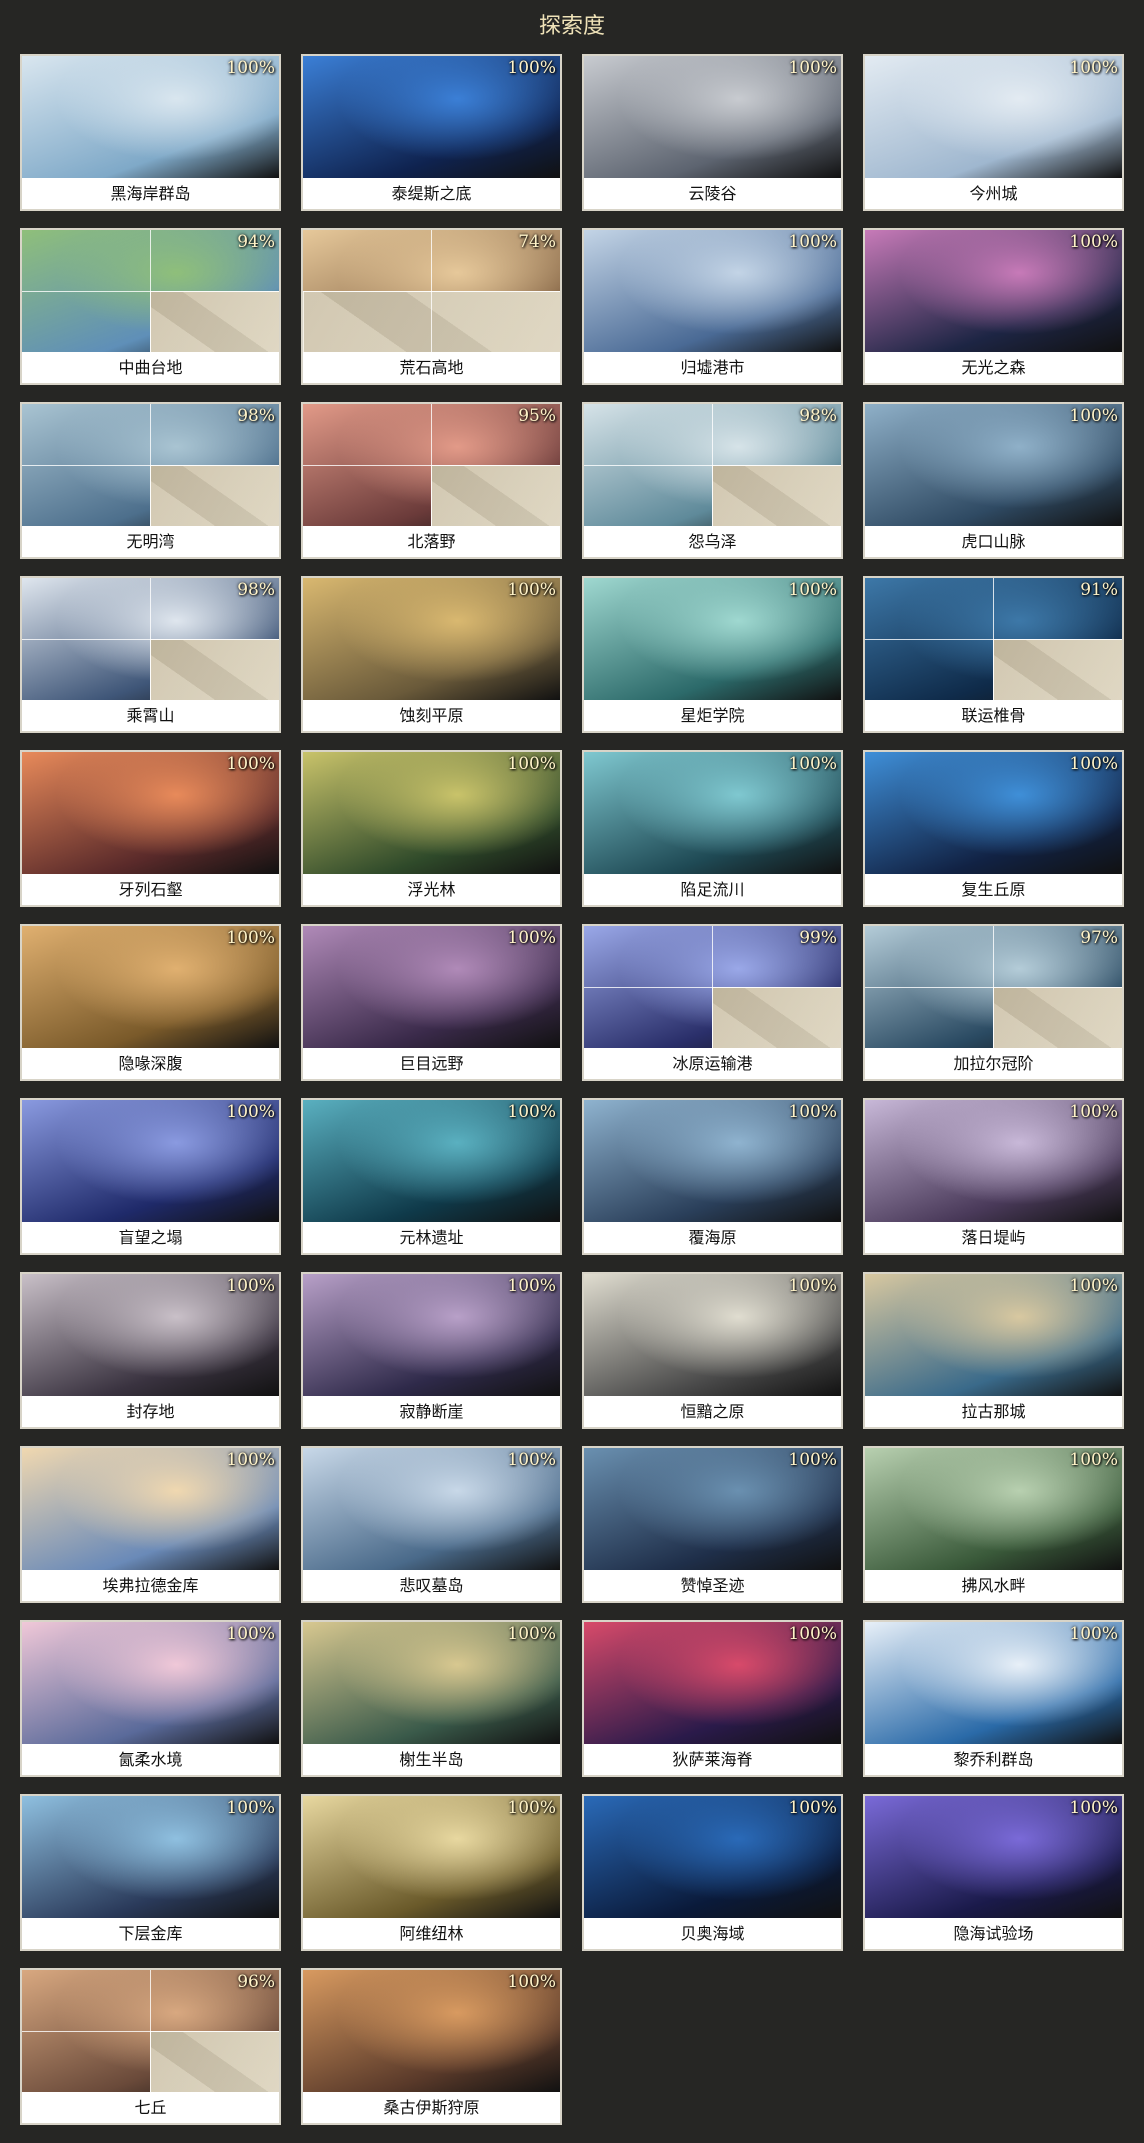  I want to click on region-card: 100% 无光之森, so click(993, 306).